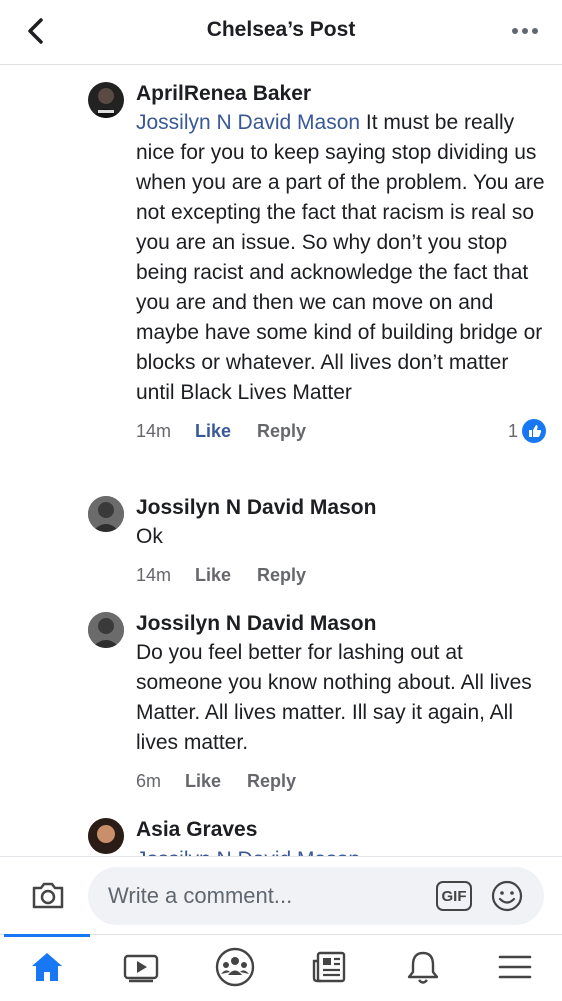 This screenshot has width=562, height=1001. Describe the element at coordinates (149, 780) in the screenshot. I see `comment-time: 6m` at that location.